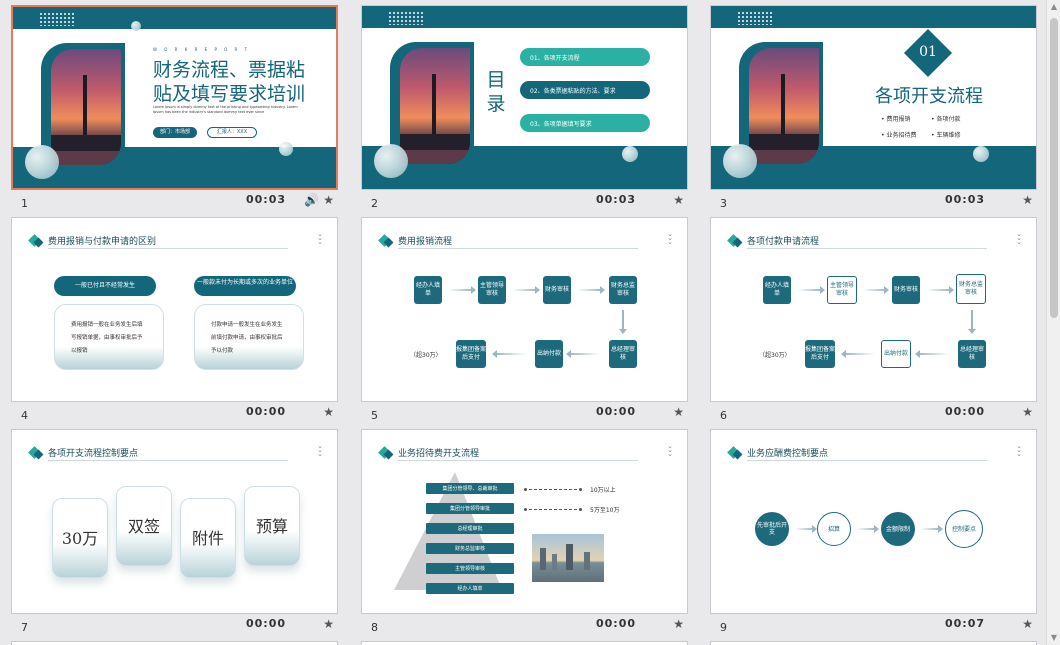  What do you see at coordinates (470, 488) in the screenshot?
I see `tier-1: 集团分管领导、总裁审批` at bounding box center [470, 488].